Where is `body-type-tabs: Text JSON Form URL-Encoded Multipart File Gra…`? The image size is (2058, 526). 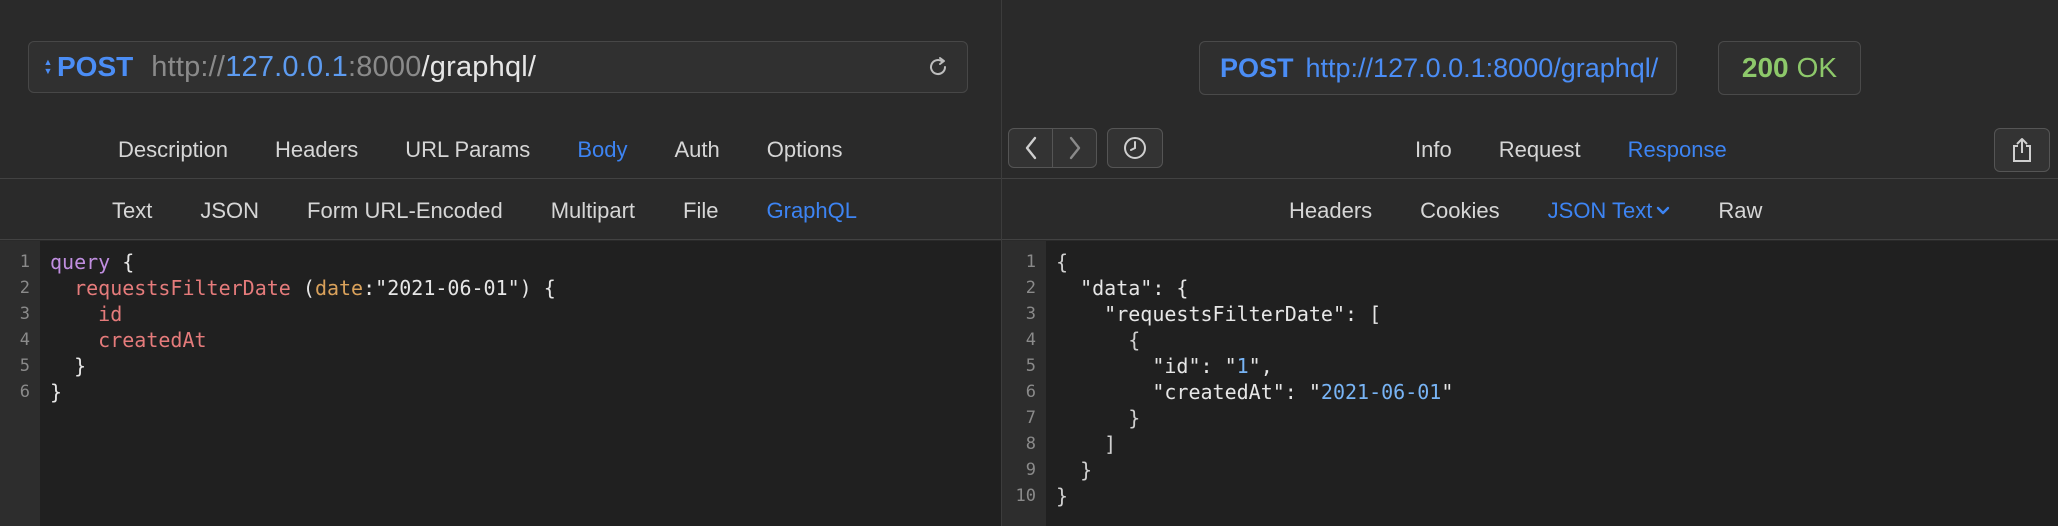 body-type-tabs: Text JSON Form URL-Encoded Multipart File Gra… is located at coordinates (484, 211).